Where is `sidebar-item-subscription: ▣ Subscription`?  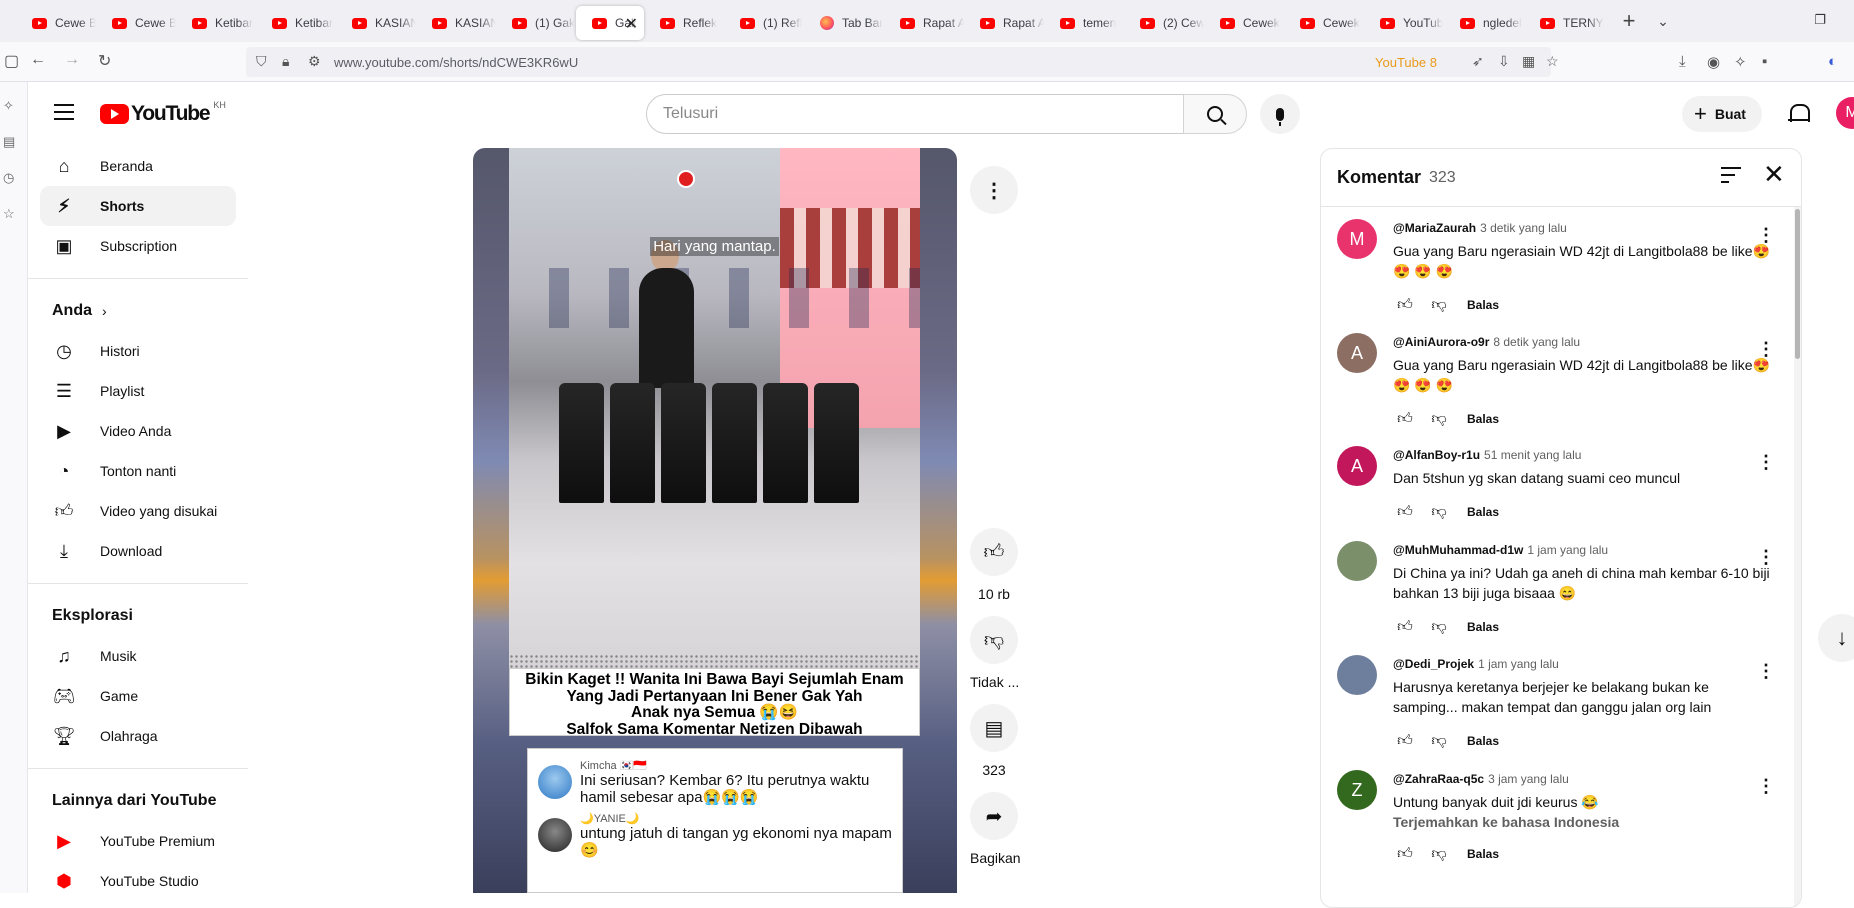 sidebar-item-subscription: ▣ Subscription is located at coordinates (138, 246).